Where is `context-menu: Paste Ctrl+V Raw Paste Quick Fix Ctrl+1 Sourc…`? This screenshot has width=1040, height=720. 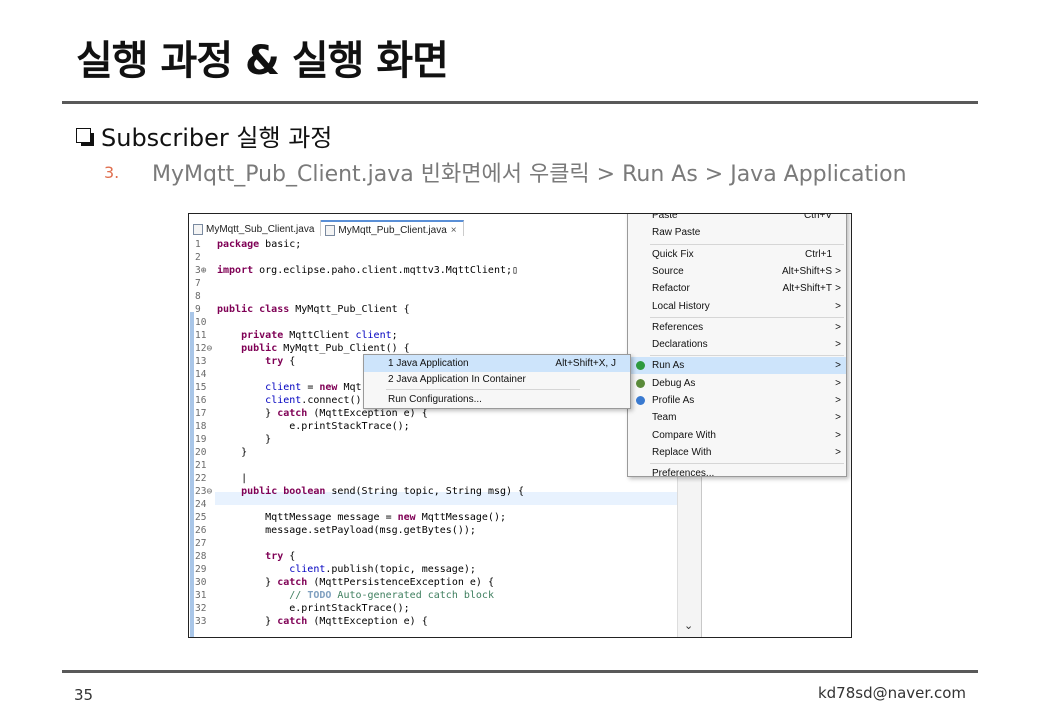
context-menu: Paste Ctrl+V Raw Paste Quick Fix Ctrl+1 Sourc… is located at coordinates (737, 346).